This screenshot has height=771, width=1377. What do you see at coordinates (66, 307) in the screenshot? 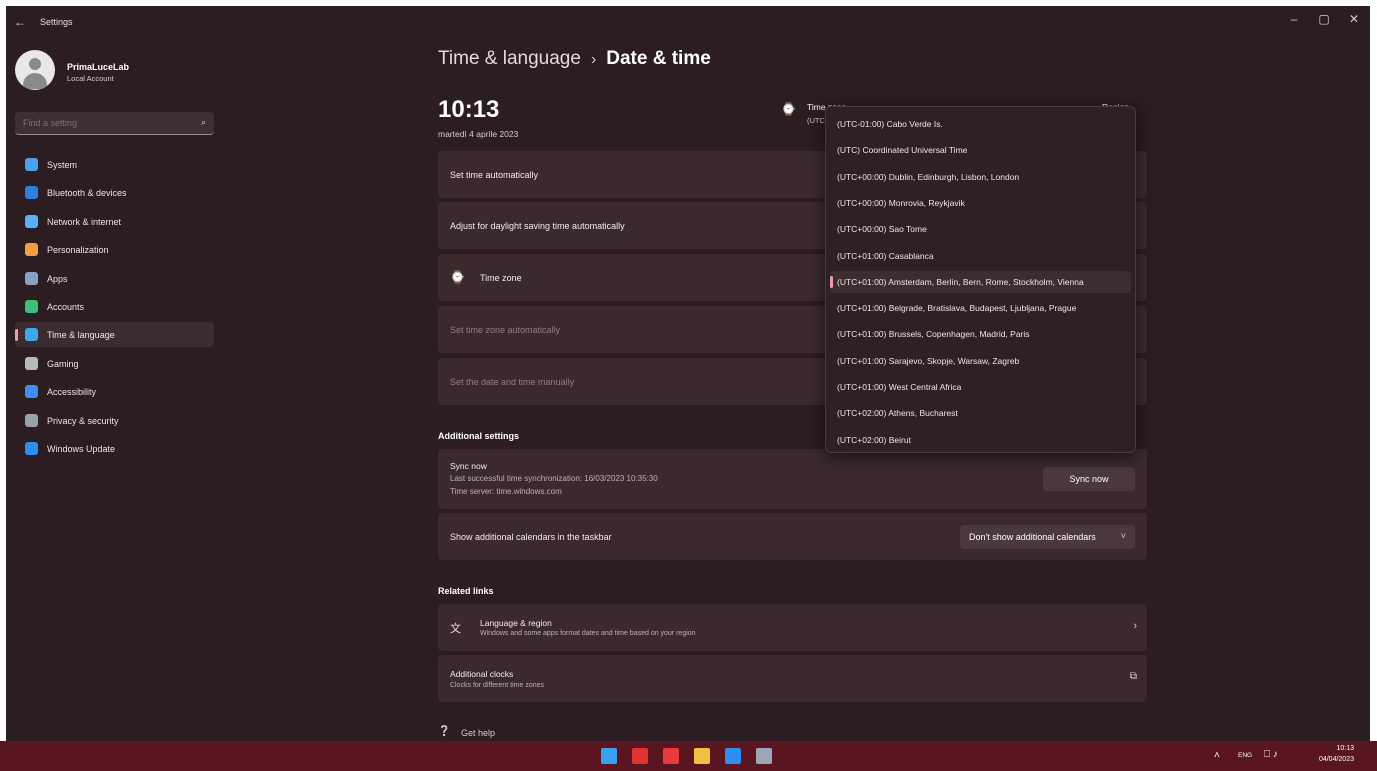
I see `sidebar-item-label: Accounts` at bounding box center [66, 307].